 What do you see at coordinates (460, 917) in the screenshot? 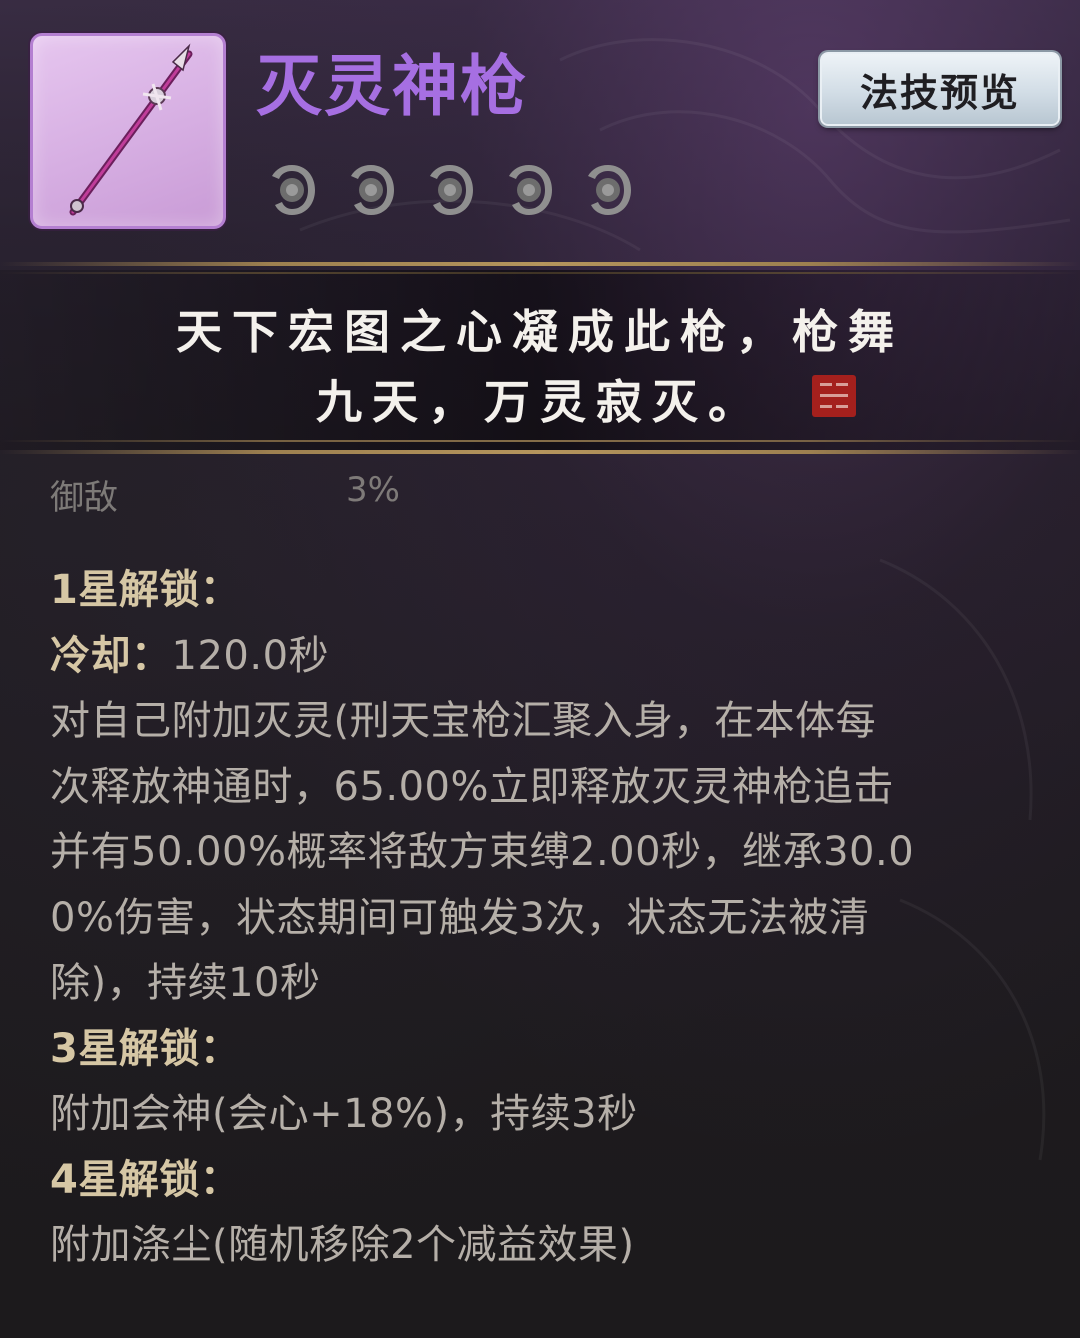
I see `effect-text-line: 0%伤害，状态期间可触发3次，状态无法被清` at bounding box center [460, 917].